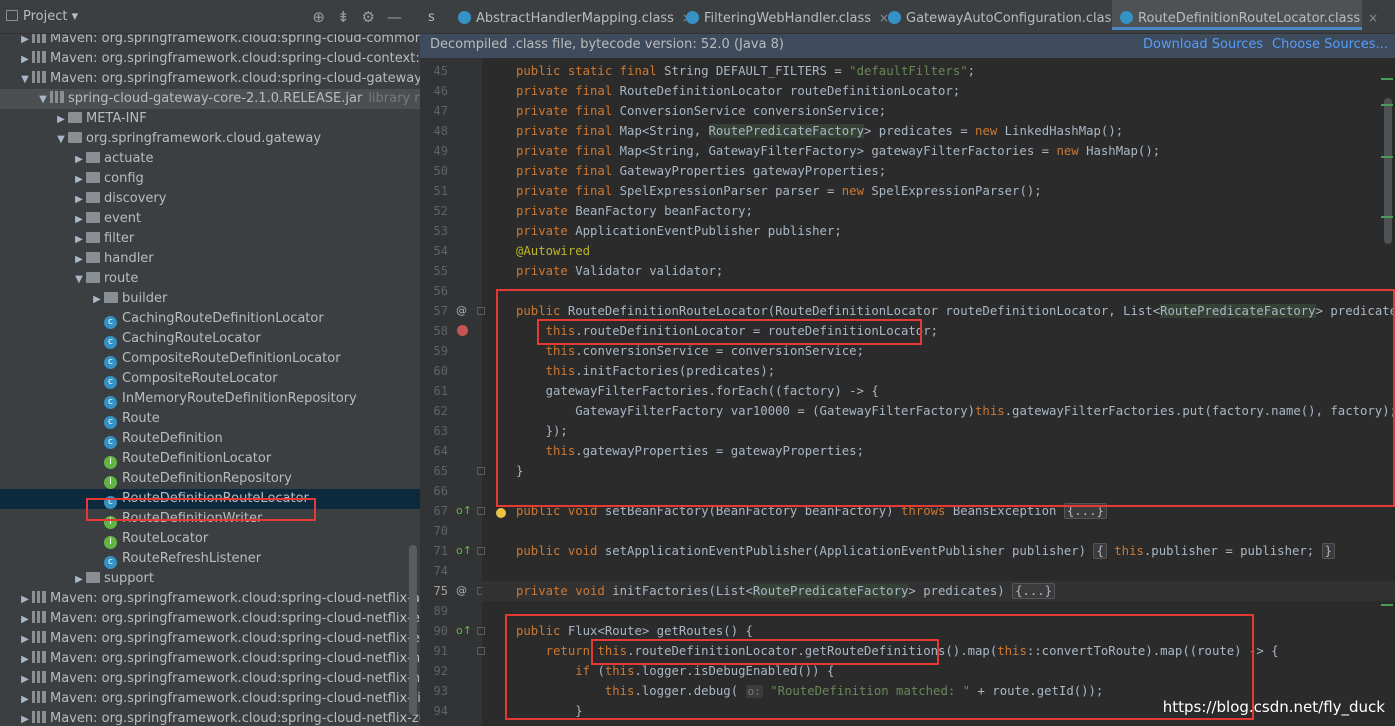  Describe the element at coordinates (324, 17) in the screenshot. I see `locate-icon: ⊕` at that location.